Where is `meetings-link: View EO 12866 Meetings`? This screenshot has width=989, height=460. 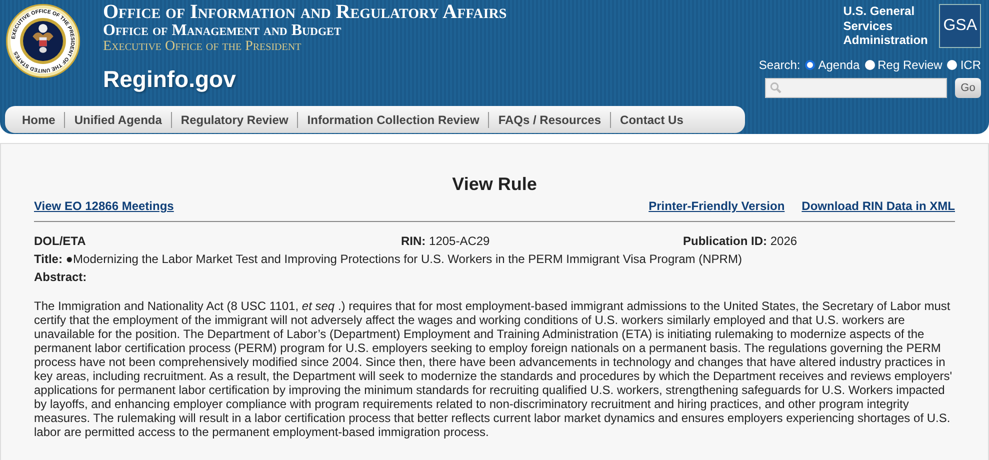
meetings-link: View EO 12866 Meetings is located at coordinates (104, 206).